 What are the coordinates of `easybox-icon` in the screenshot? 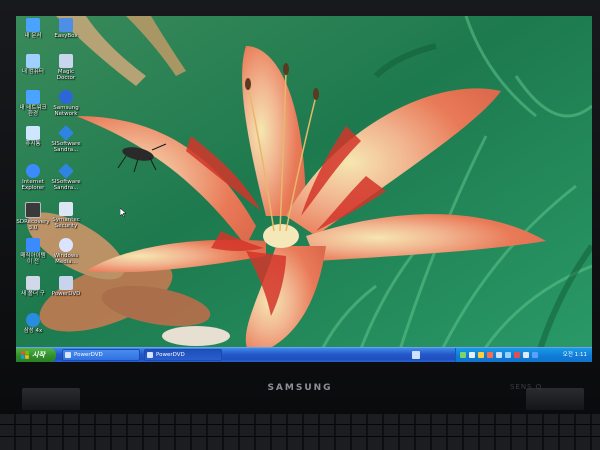 It's located at (66, 25).